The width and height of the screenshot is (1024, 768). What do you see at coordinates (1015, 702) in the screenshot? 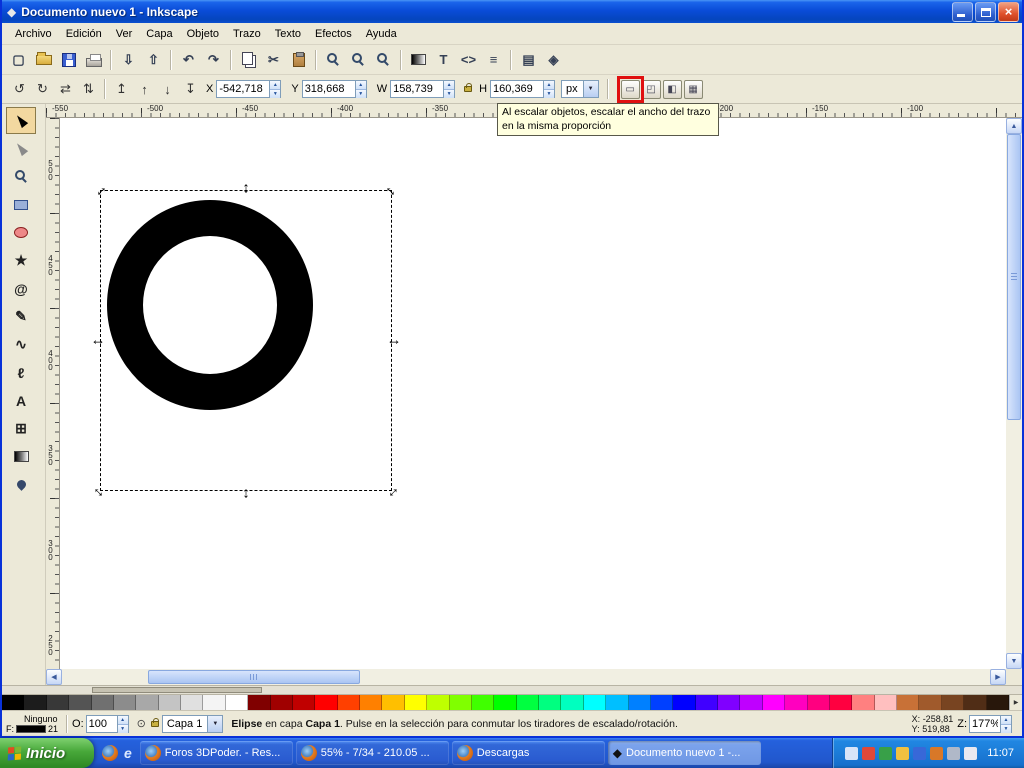
I see `palette-more-button: ▶` at bounding box center [1015, 702].